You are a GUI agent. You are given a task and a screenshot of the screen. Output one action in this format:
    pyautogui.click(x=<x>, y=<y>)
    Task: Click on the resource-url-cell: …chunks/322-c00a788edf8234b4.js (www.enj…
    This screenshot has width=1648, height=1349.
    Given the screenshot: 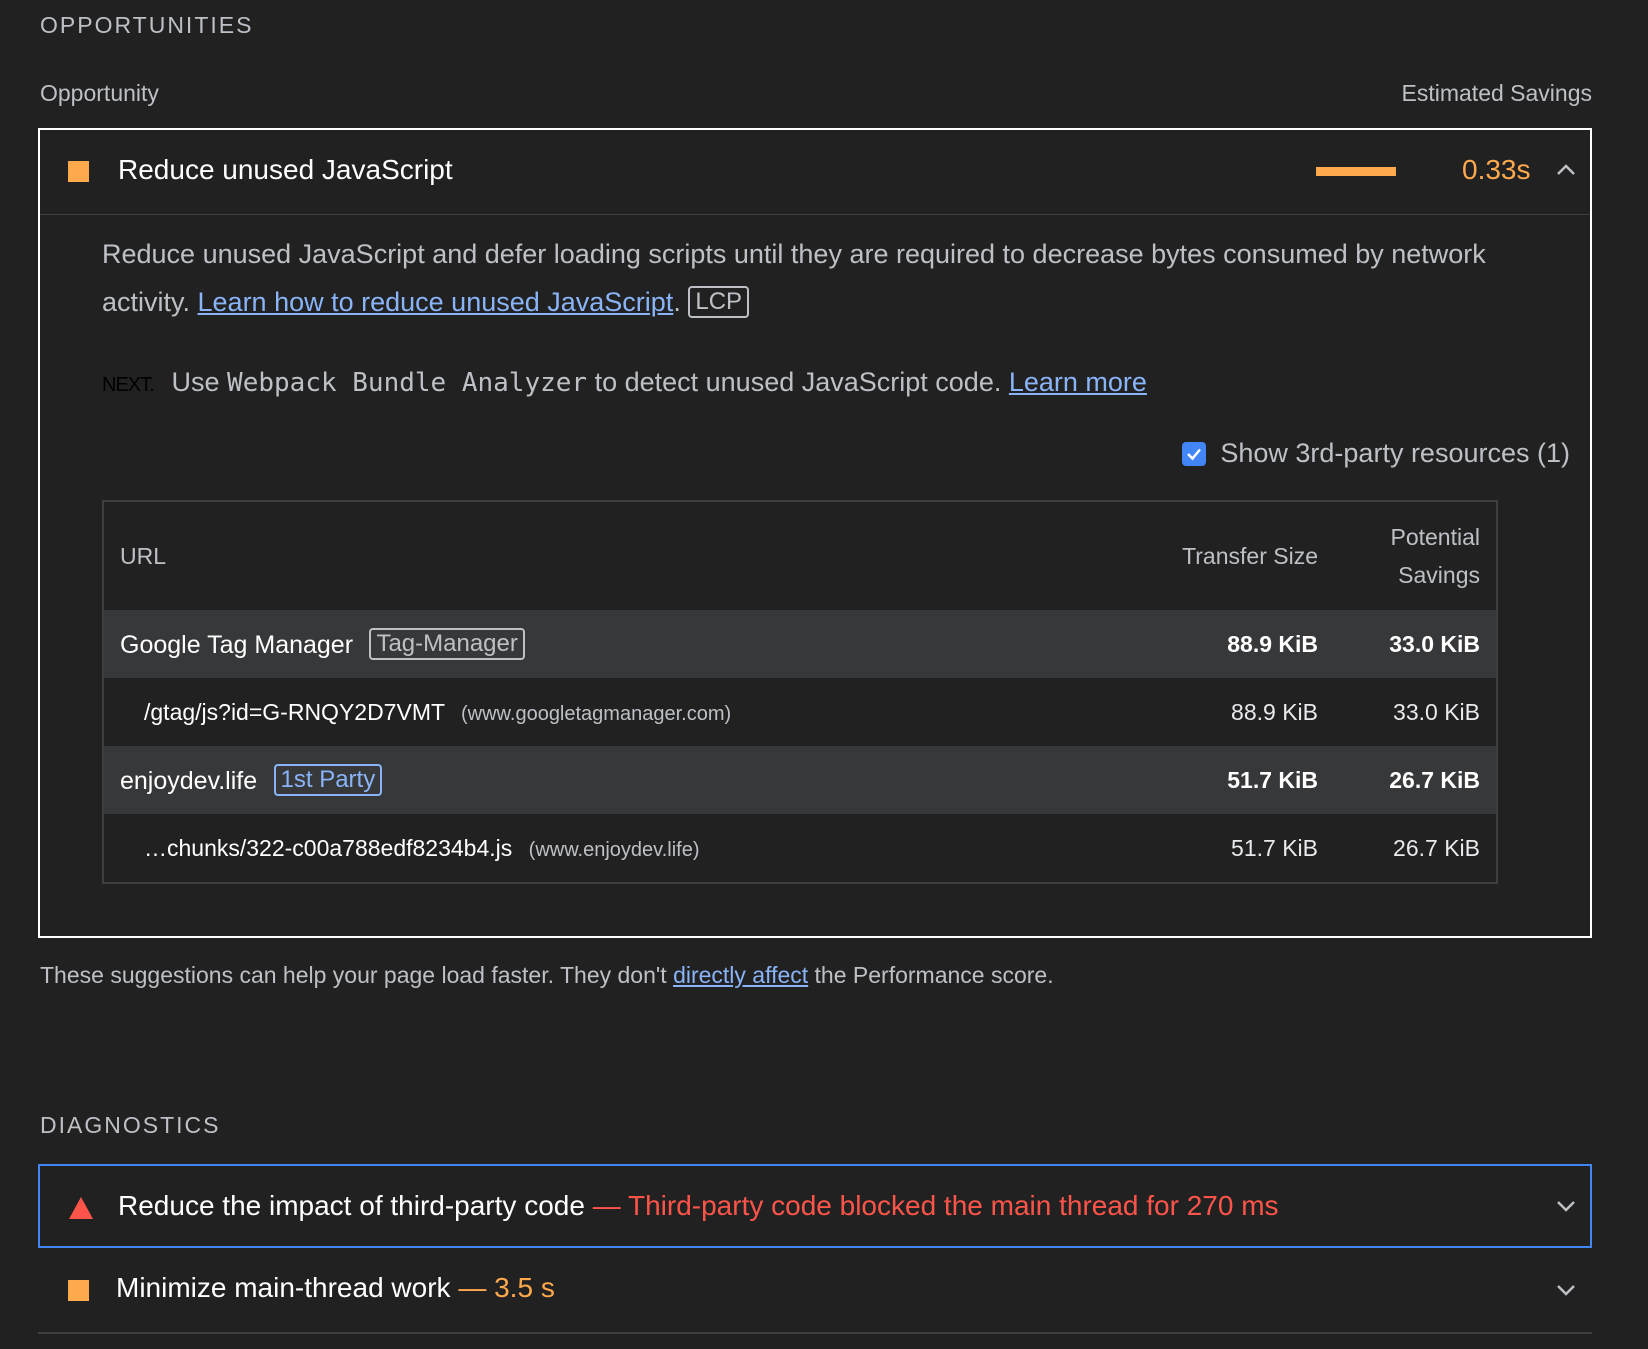 What is the action you would take?
    pyautogui.click(x=602, y=848)
    